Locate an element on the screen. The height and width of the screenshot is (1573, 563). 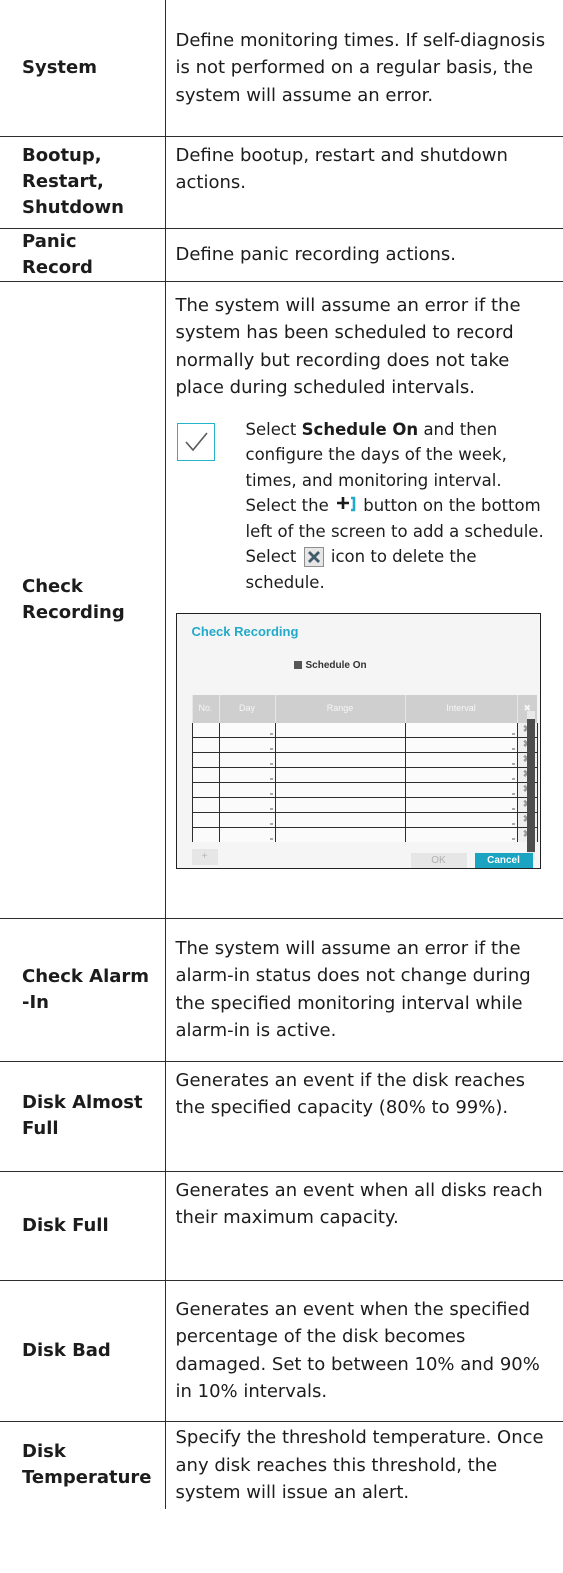
checkmark-icon is located at coordinates (195, 441).